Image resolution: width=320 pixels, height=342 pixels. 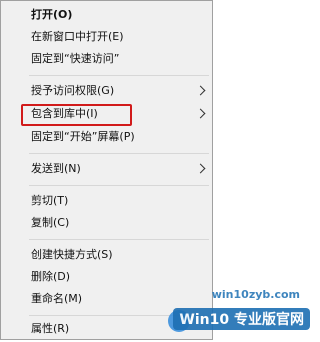 What do you see at coordinates (77, 36) in the screenshot?
I see `menu-item-label: 在新窗口中打开(E)` at bounding box center [77, 36].